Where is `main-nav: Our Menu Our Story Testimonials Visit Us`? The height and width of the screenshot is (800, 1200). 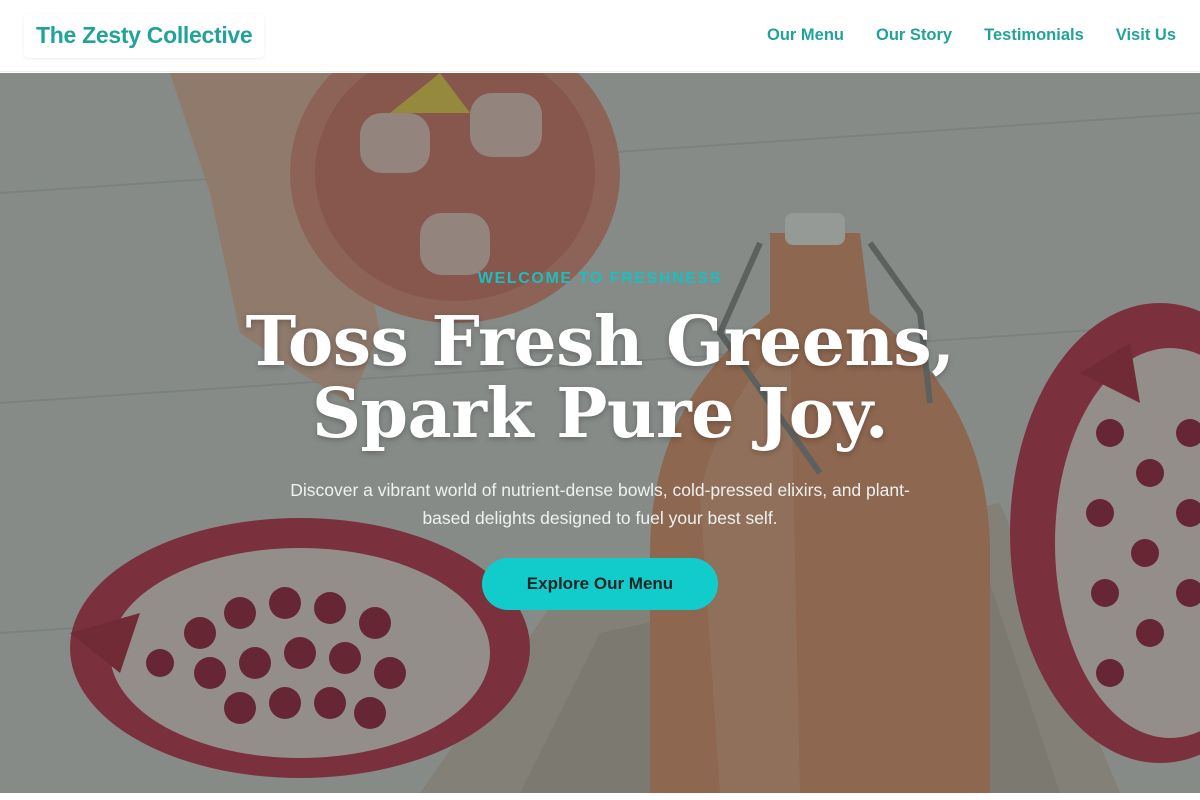 main-nav: Our Menu Our Story Testimonials Visit Us is located at coordinates (955, 35).